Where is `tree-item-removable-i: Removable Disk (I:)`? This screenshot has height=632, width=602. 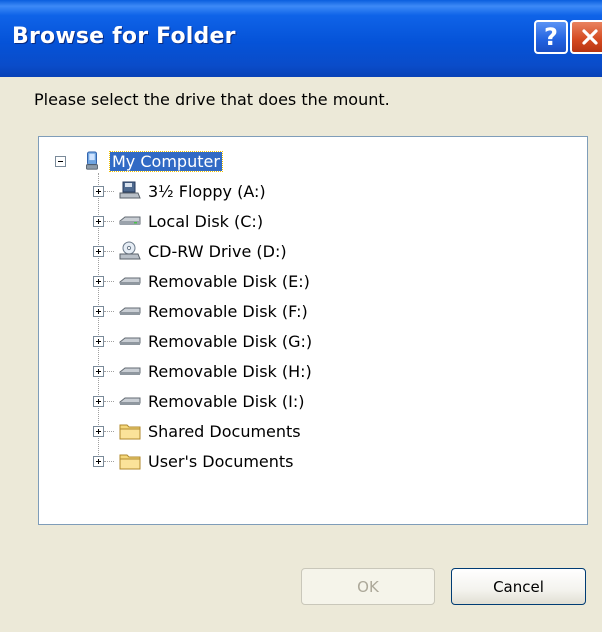 tree-item-removable-i: Removable Disk (I:) is located at coordinates (198, 401).